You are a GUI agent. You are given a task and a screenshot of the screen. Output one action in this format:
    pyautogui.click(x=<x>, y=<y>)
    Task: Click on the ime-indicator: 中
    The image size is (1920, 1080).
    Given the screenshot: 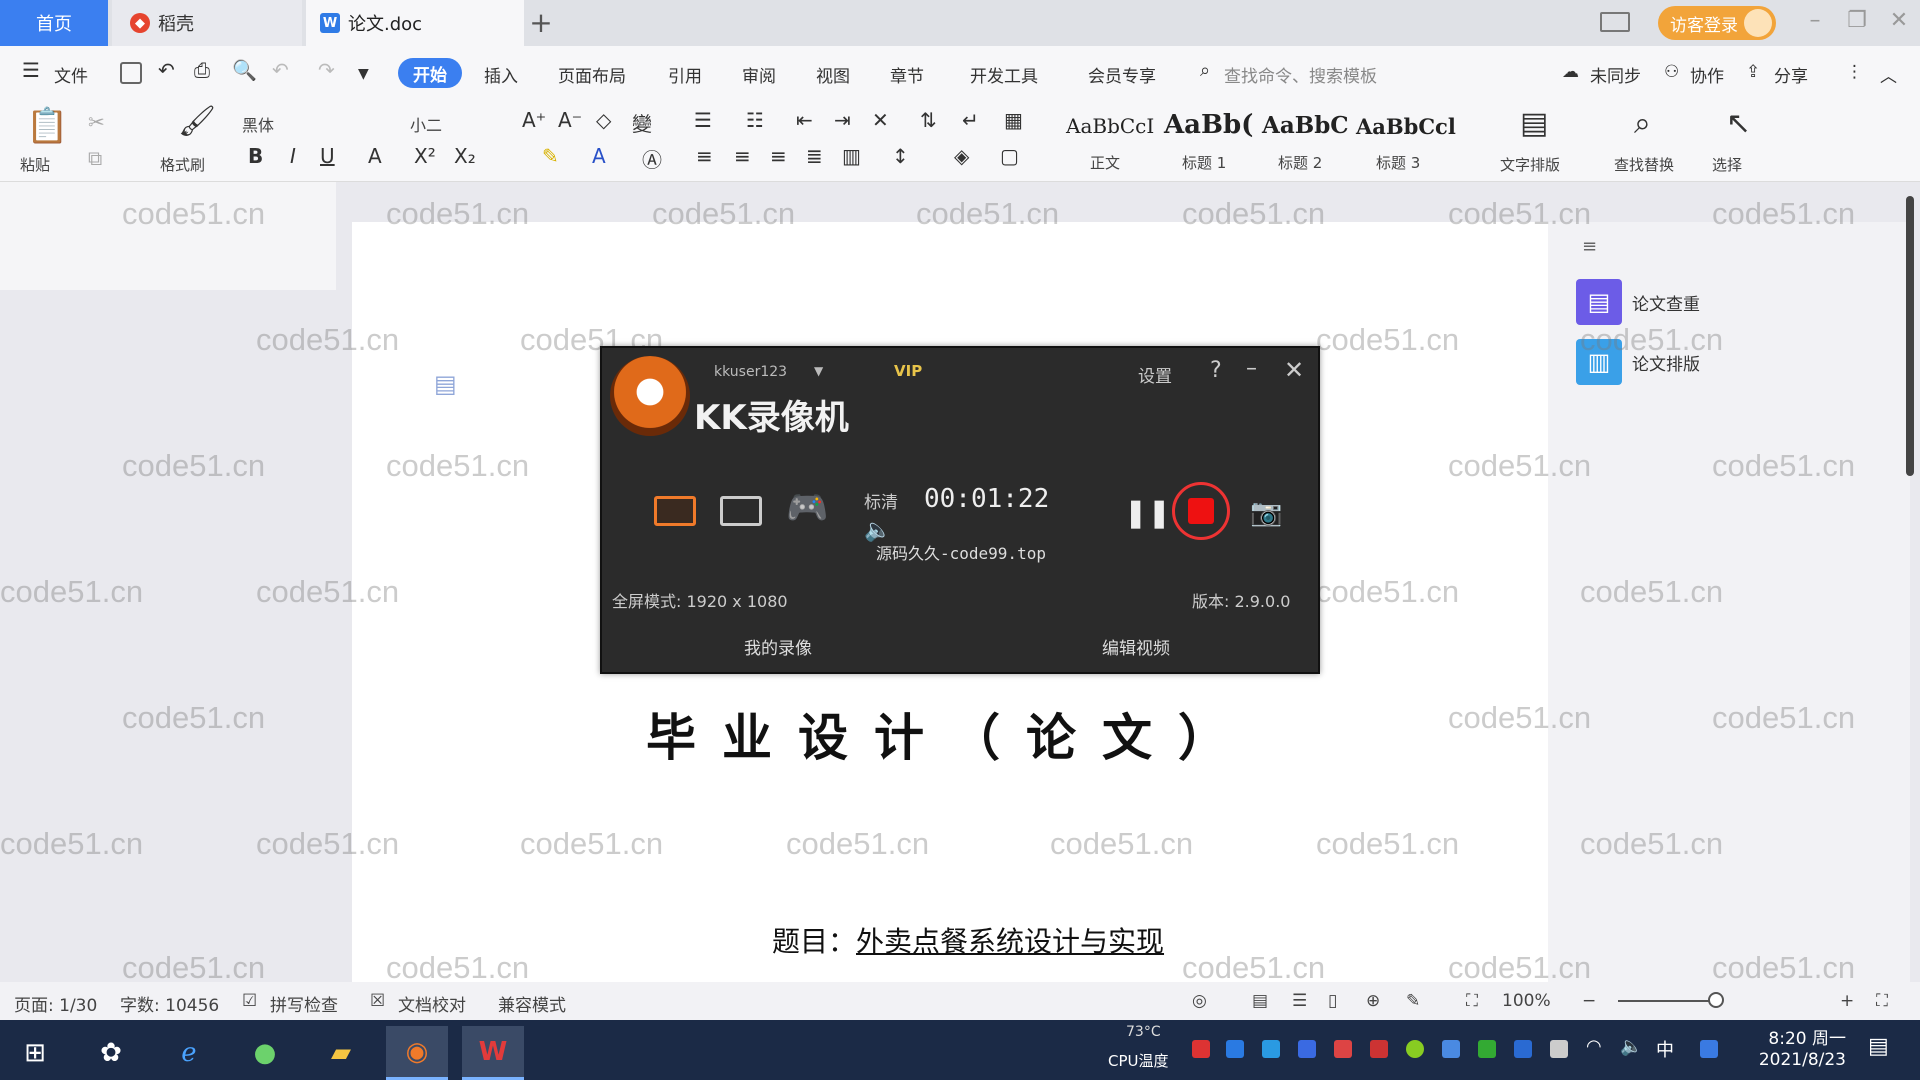 What is the action you would take?
    pyautogui.click(x=1665, y=1049)
    